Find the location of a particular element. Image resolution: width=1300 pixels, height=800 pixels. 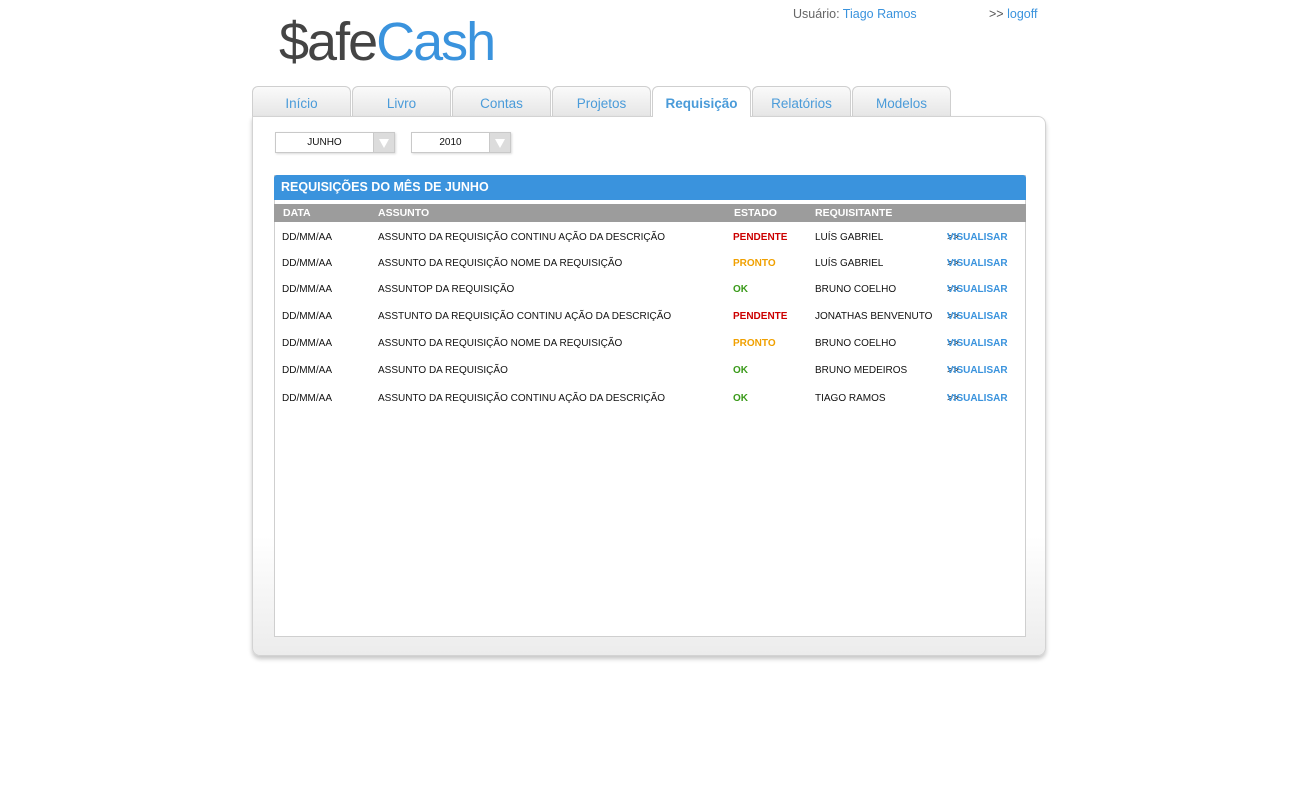

logoff-area: >> logoff is located at coordinates (1013, 14).